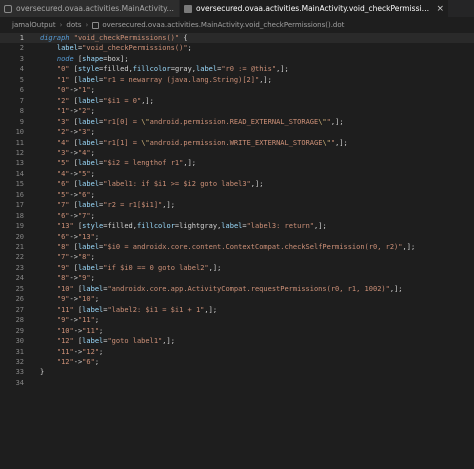  I want to click on code-text: "8"->"9";, so click(75, 278).